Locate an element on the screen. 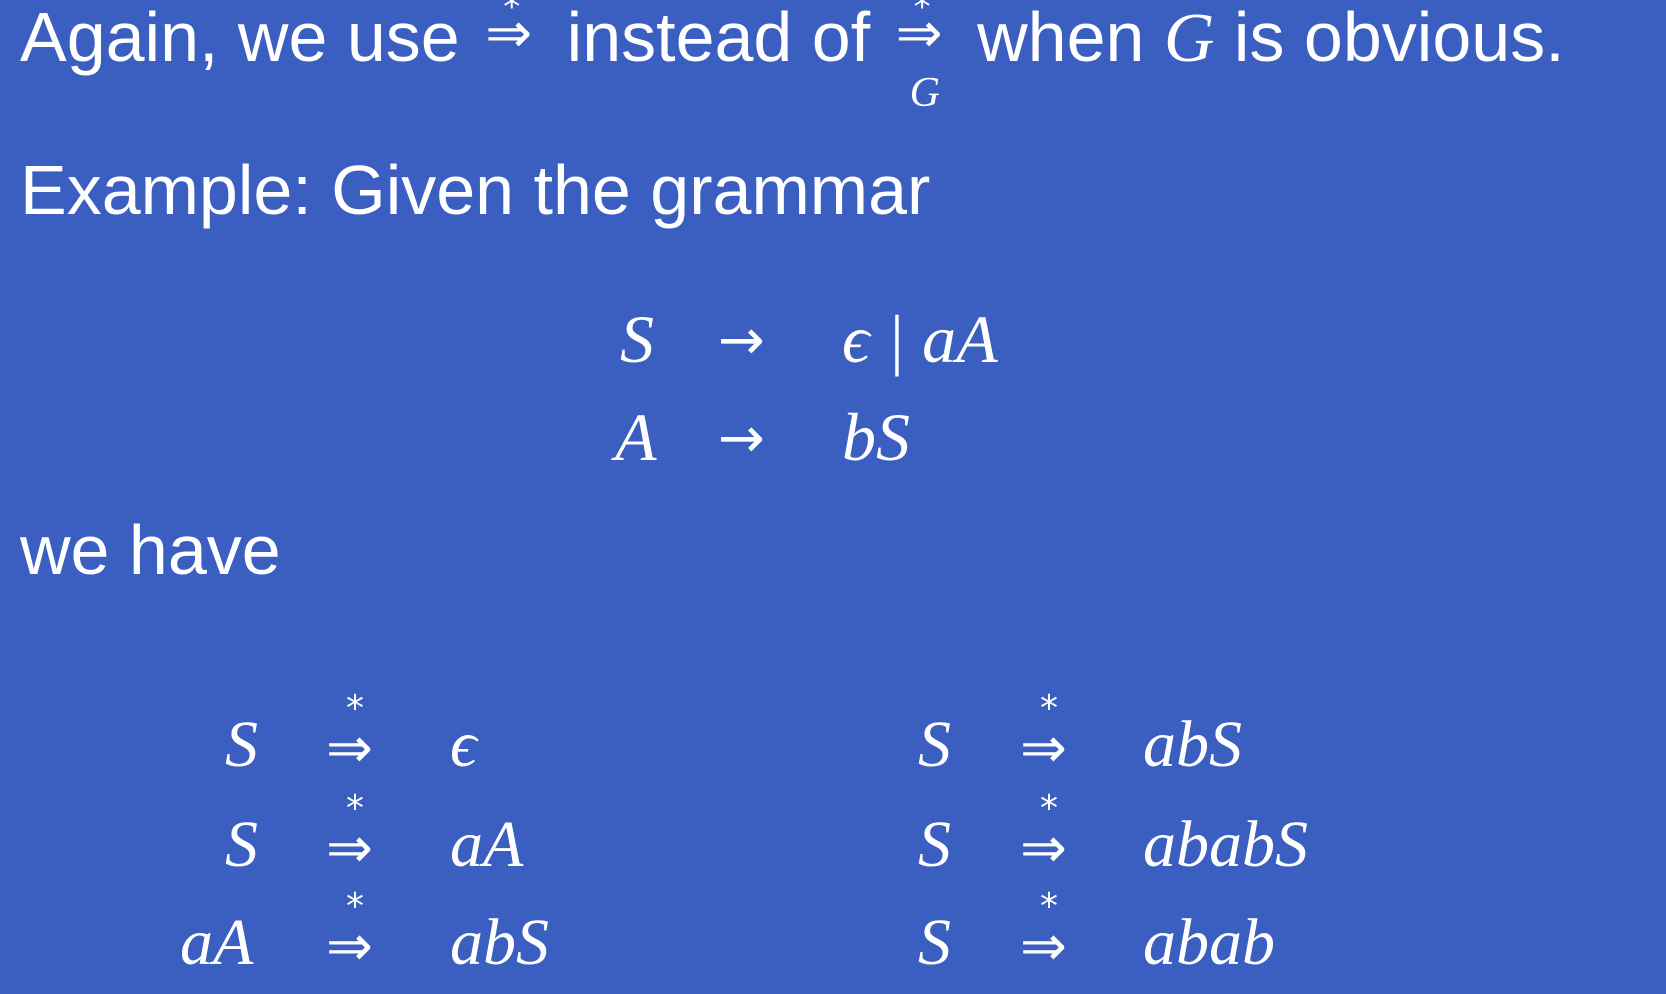 Image resolution: width=1666 pixels, height=994 pixels. derivation-lhs: aA is located at coordinates (217, 942).